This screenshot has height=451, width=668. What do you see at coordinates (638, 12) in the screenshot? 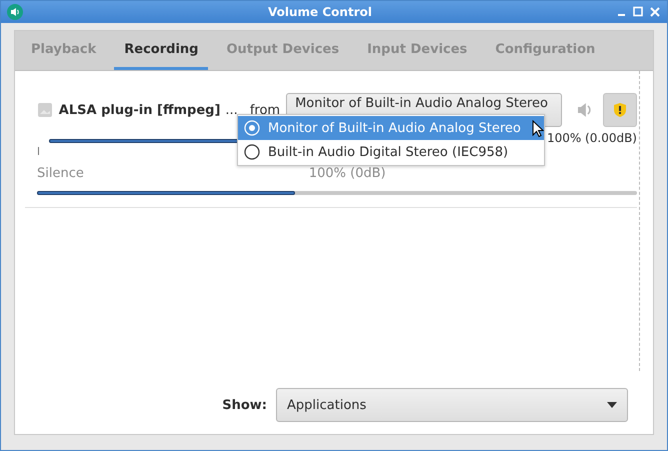
I see `maximize-icon` at bounding box center [638, 12].